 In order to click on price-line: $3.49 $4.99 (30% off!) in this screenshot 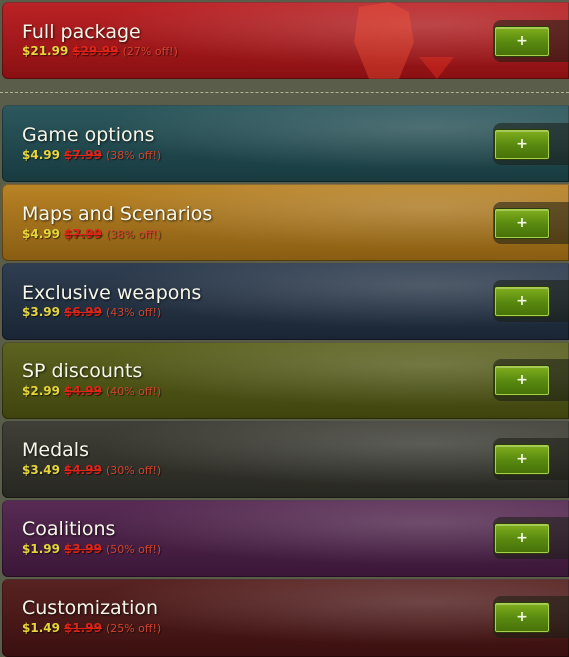, I will do `click(91, 470)`.